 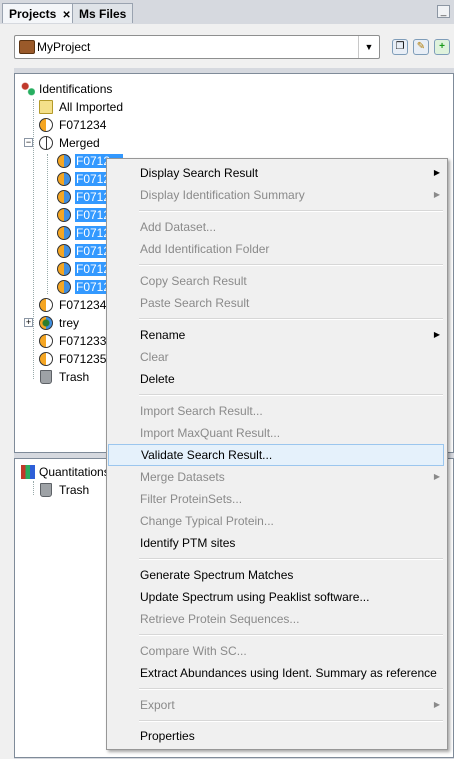 I want to click on menu-item-add-identification-folder: Add Identification Folder, so click(x=276, y=249).